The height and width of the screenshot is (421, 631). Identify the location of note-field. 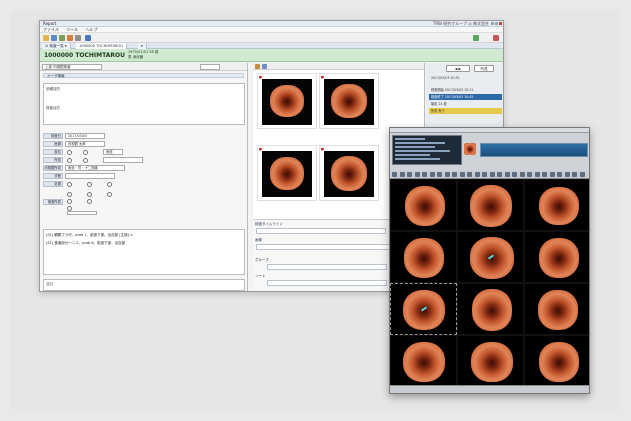
(327, 283).